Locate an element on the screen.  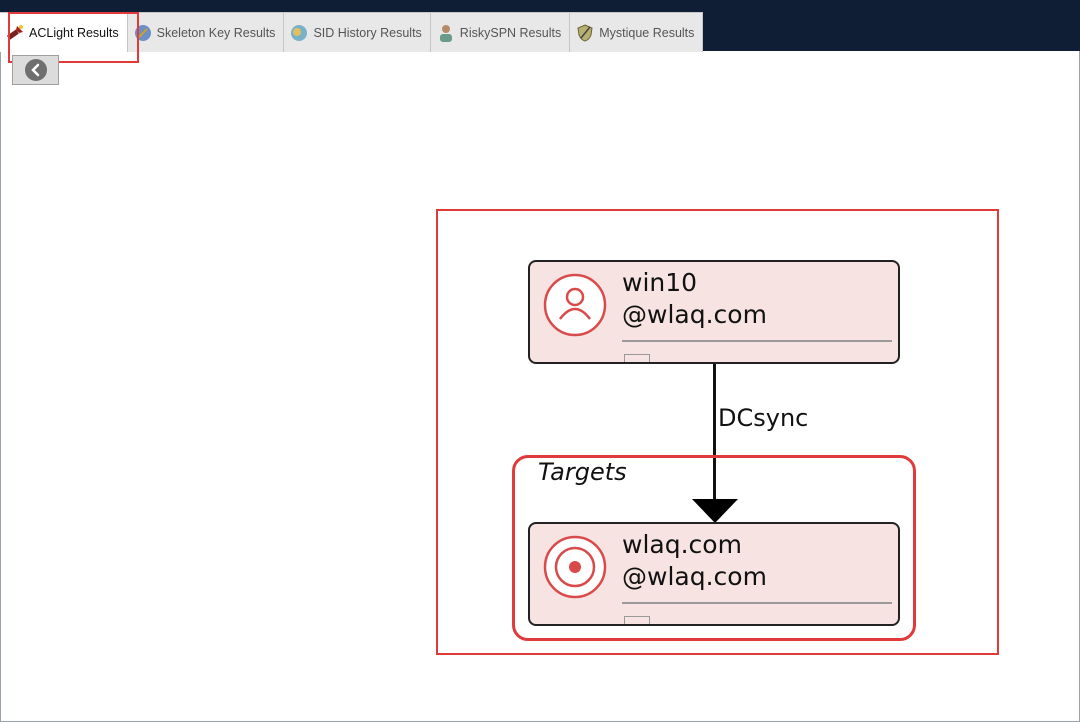
tab-label: Skeleton Key Results is located at coordinates (216, 32).